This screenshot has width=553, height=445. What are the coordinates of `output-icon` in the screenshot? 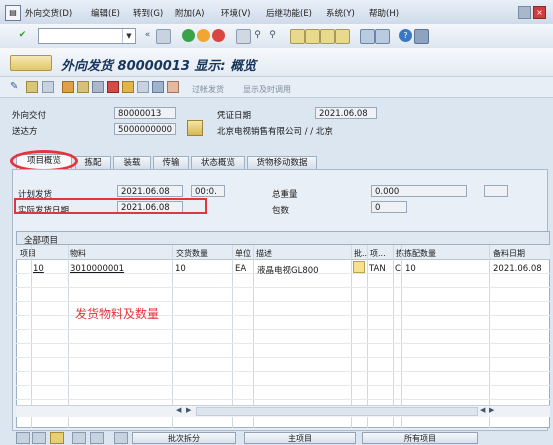 It's located at (128, 87).